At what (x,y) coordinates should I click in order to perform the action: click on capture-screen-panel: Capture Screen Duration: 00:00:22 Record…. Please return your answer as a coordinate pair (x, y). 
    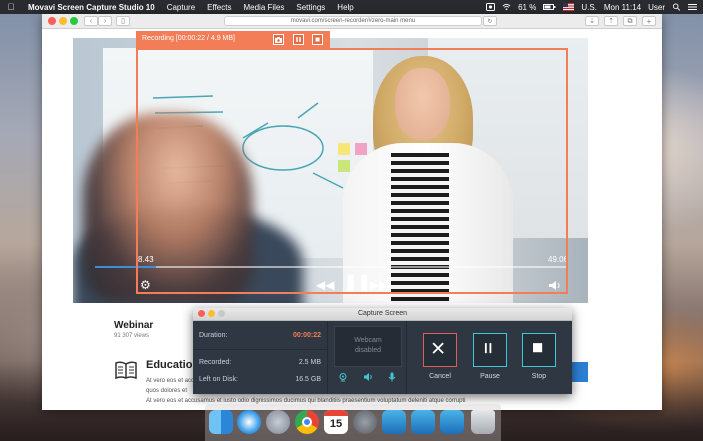
    Looking at the image, I should click on (382, 351).